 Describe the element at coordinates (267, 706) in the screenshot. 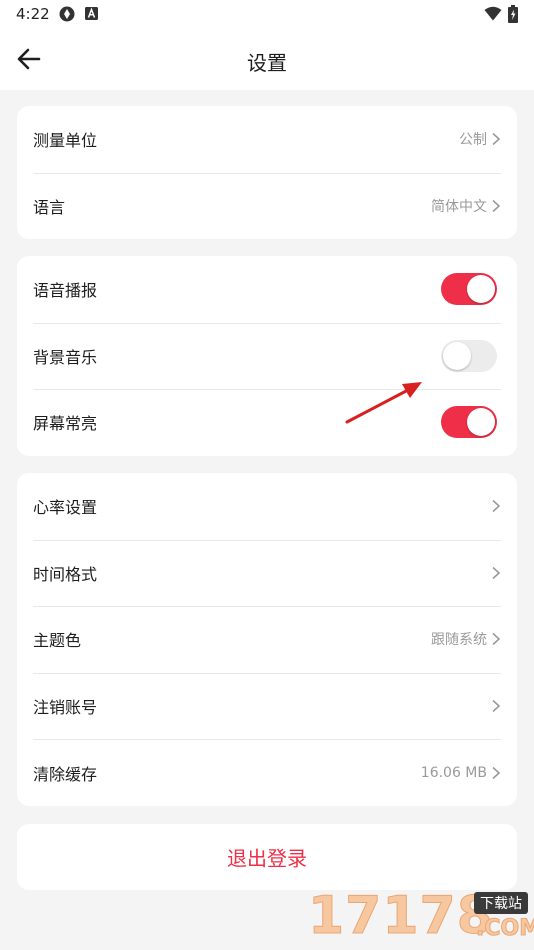

I see `row-delete-account: 注销账号` at that location.